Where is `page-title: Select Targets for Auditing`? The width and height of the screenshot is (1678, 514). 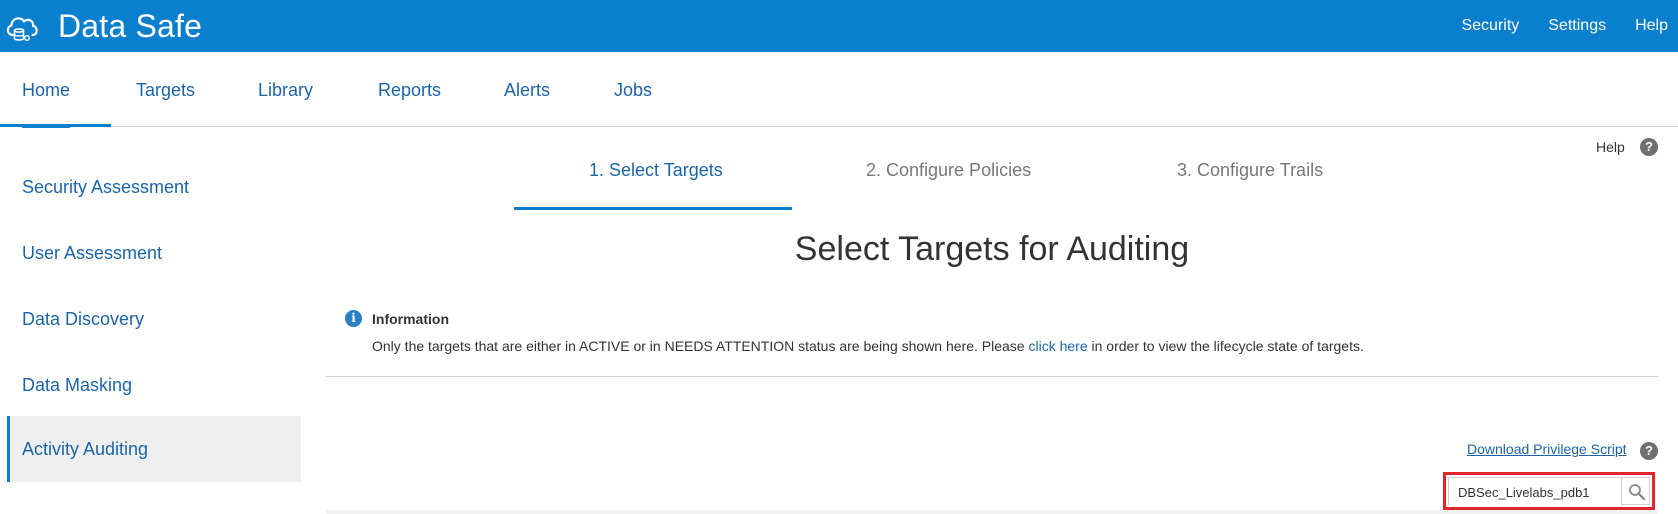
page-title: Select Targets for Auditing is located at coordinates (992, 249).